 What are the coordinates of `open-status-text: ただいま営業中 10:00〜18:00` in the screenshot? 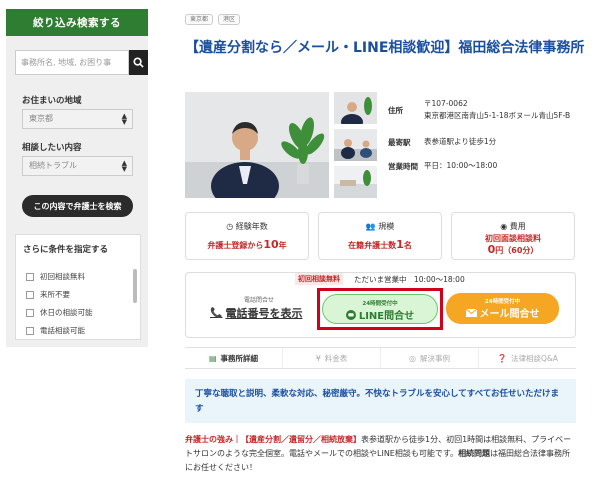 It's located at (409, 279).